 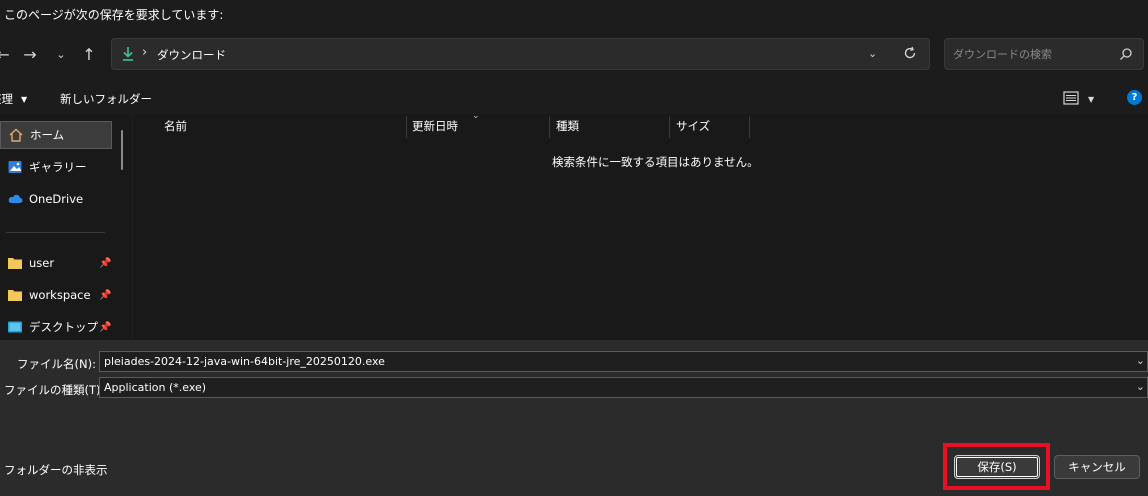 I want to click on refresh-icon, so click(x=910, y=54).